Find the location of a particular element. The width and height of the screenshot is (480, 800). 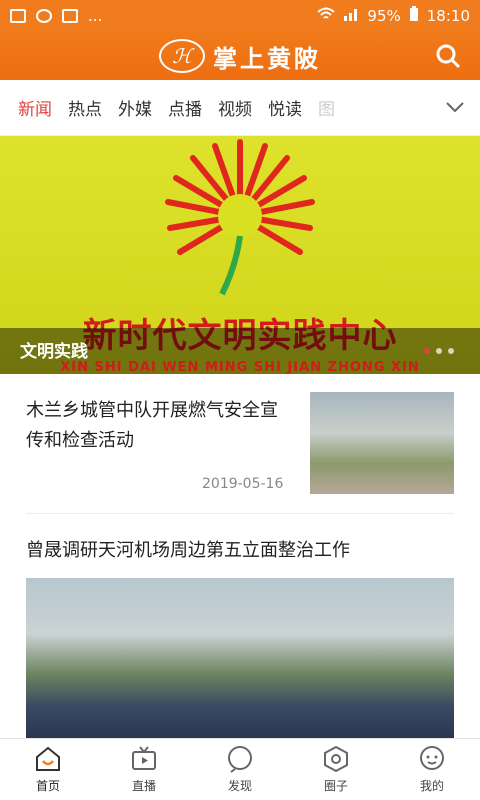

app-header: ℋ 掌上黄陂 is located at coordinates (240, 56).